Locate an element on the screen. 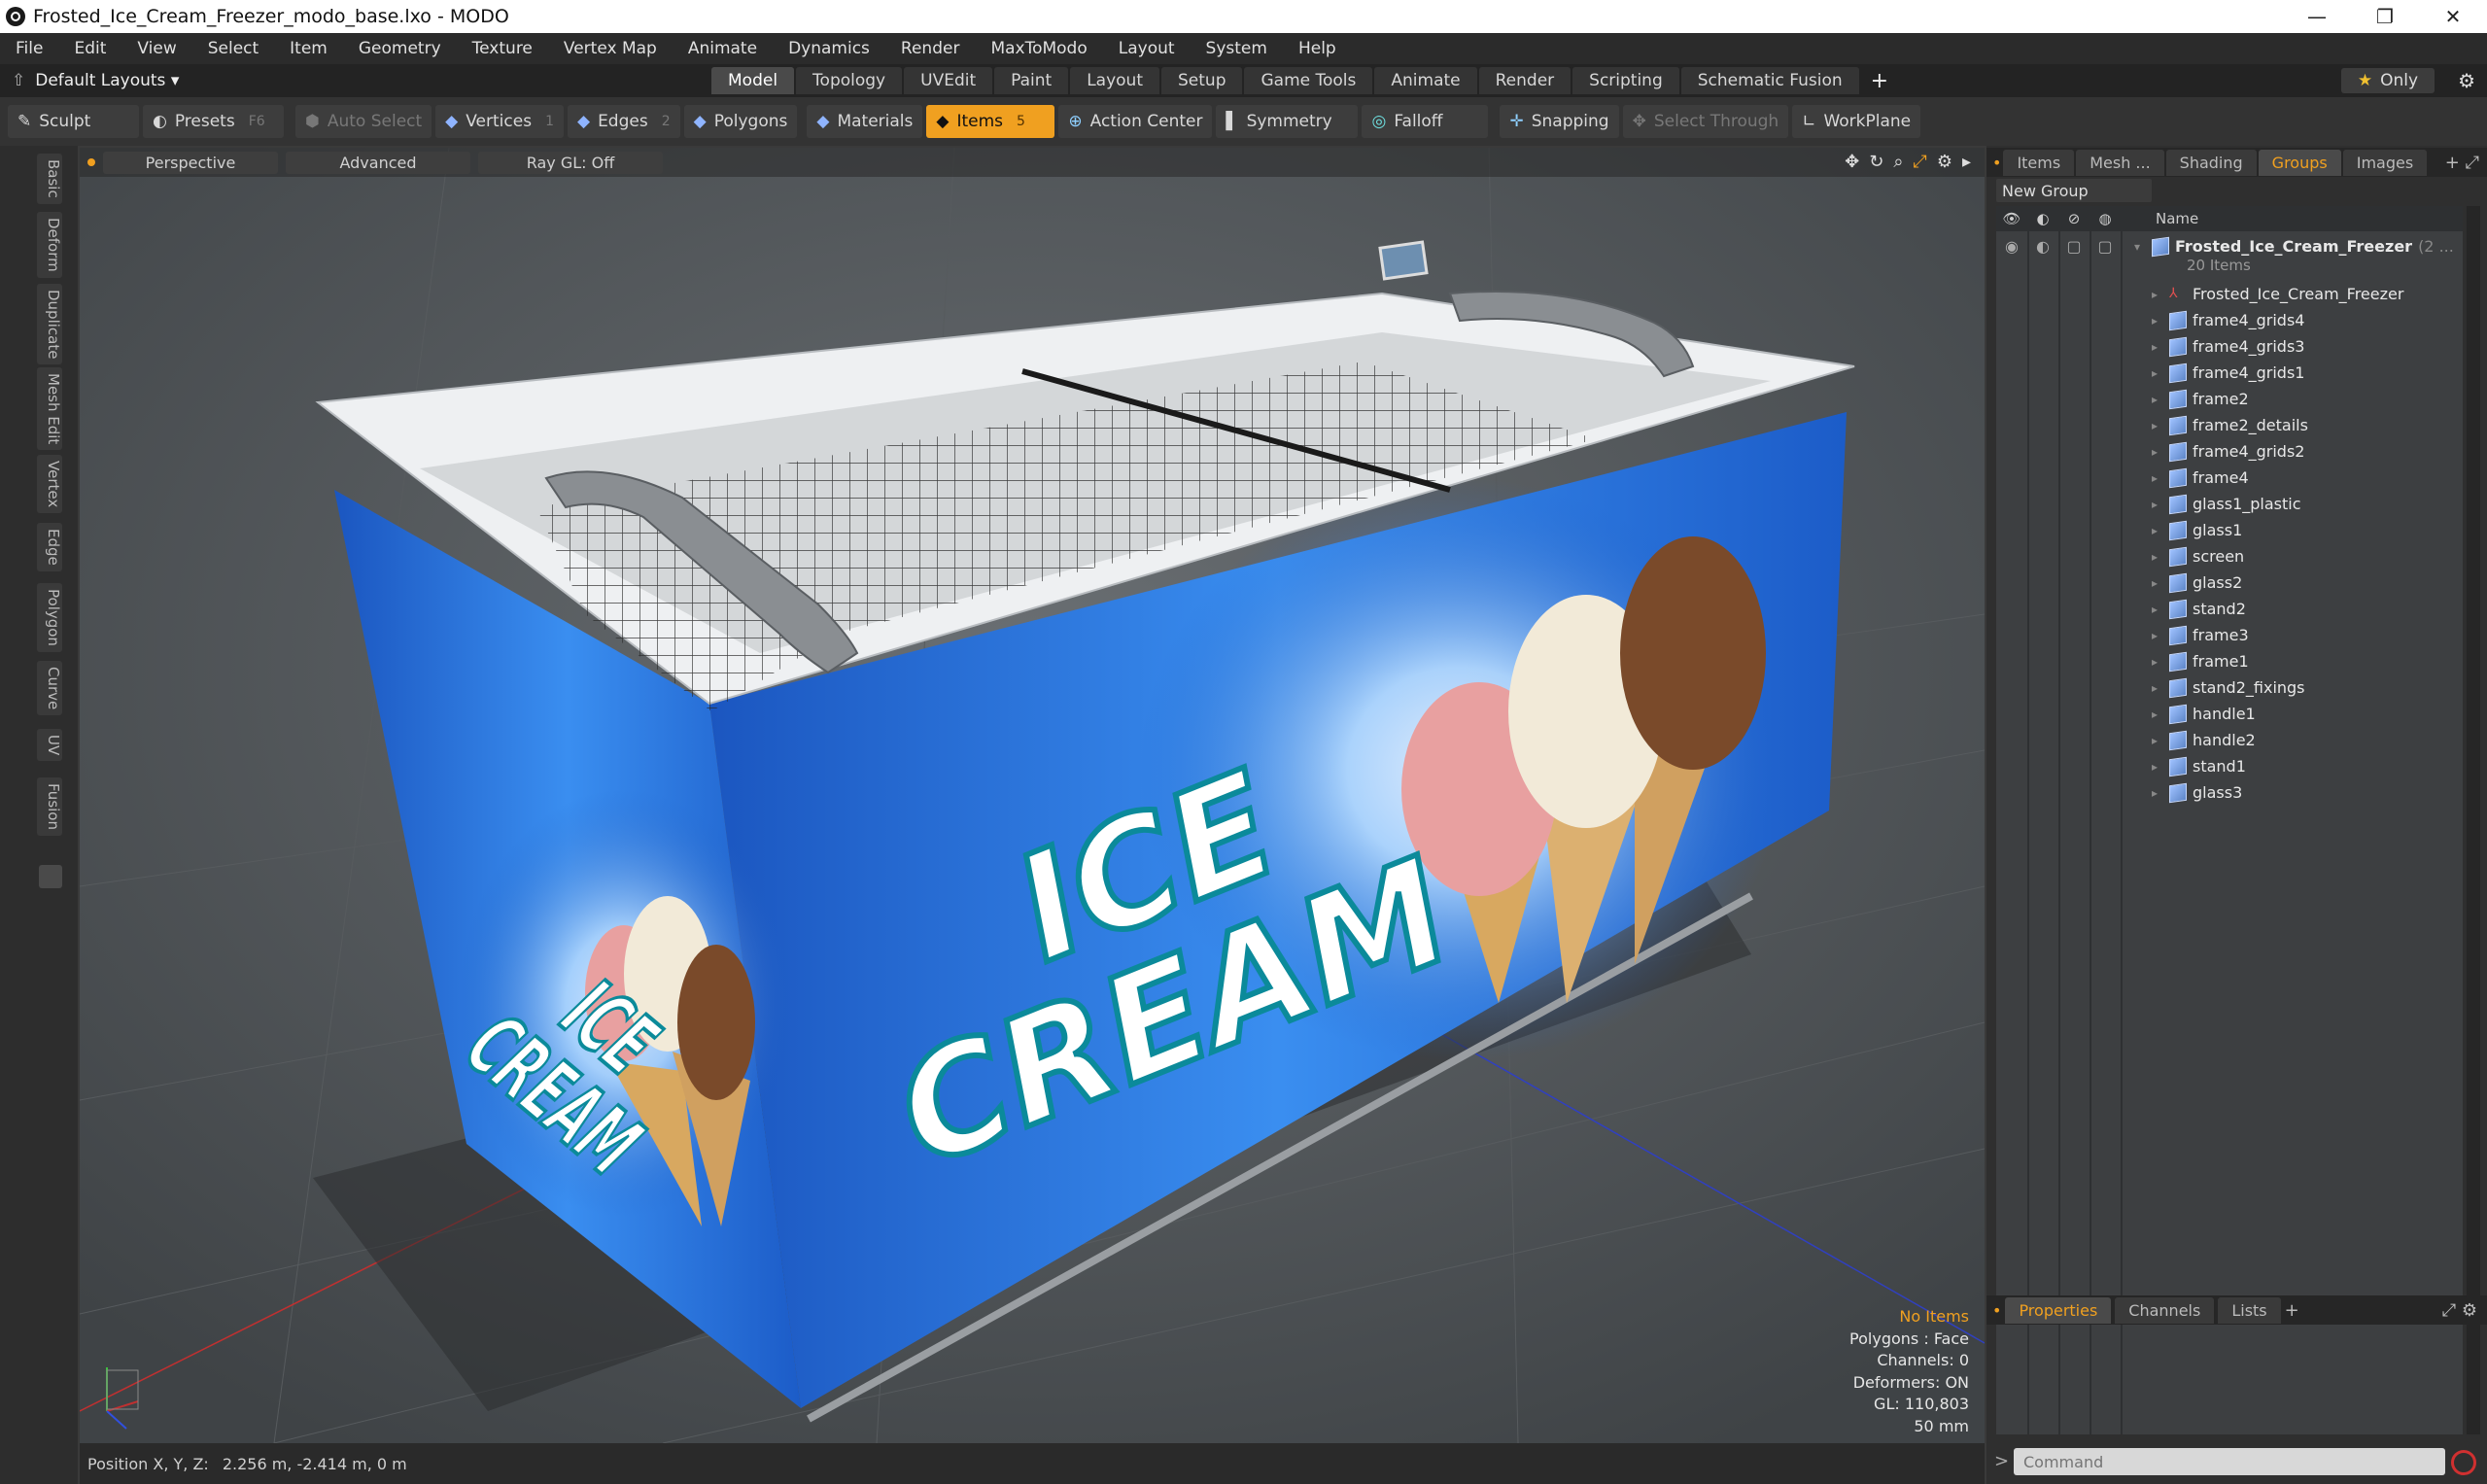  list-item: ▸ frame4_grids2 is located at coordinates (2229, 451).